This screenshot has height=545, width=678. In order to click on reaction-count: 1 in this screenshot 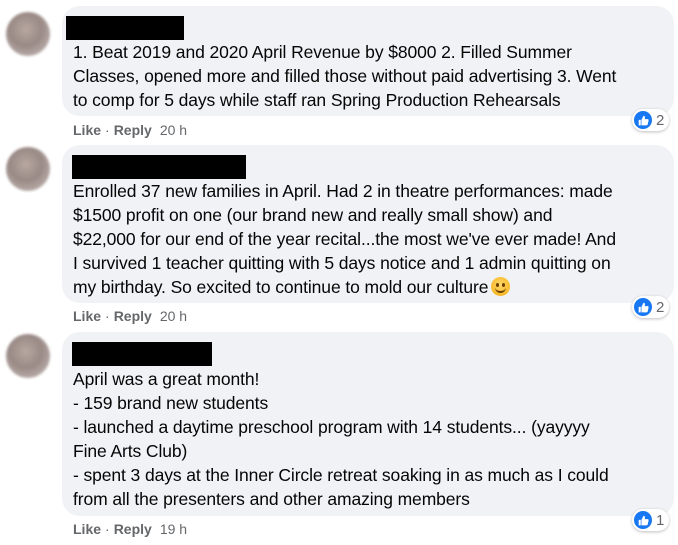, I will do `click(660, 520)`.